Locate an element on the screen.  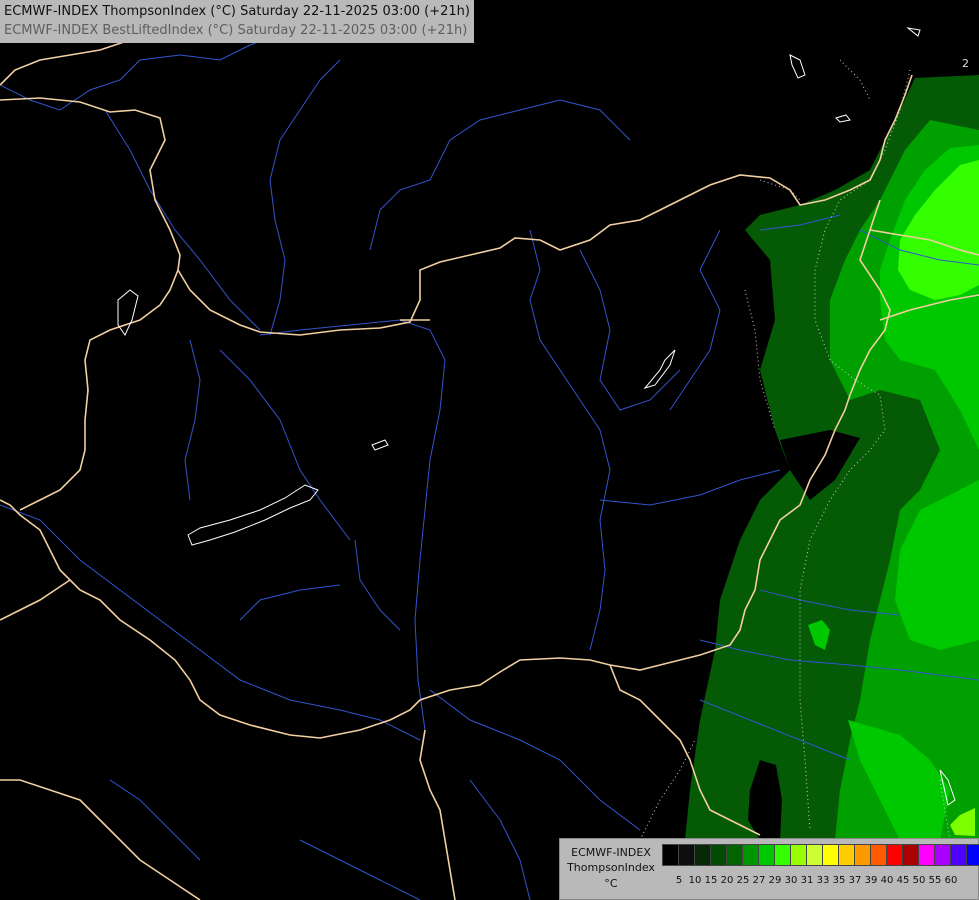
legend-parameter: ThompsonIndex is located at coordinates (611, 867).